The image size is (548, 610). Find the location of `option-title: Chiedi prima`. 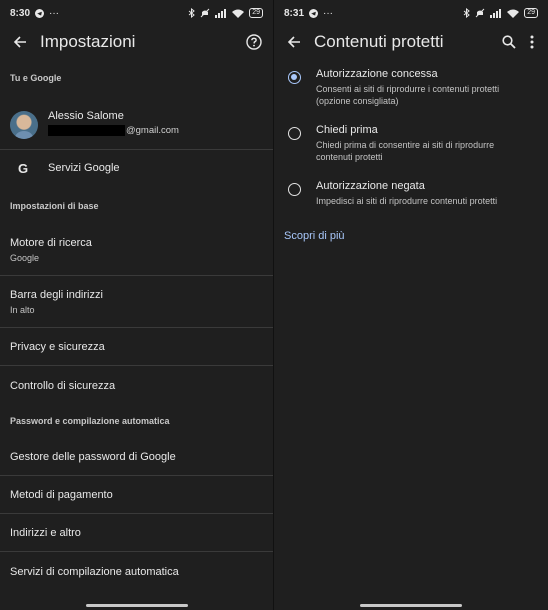

option-title: Chiedi prima is located at coordinates (347, 130).